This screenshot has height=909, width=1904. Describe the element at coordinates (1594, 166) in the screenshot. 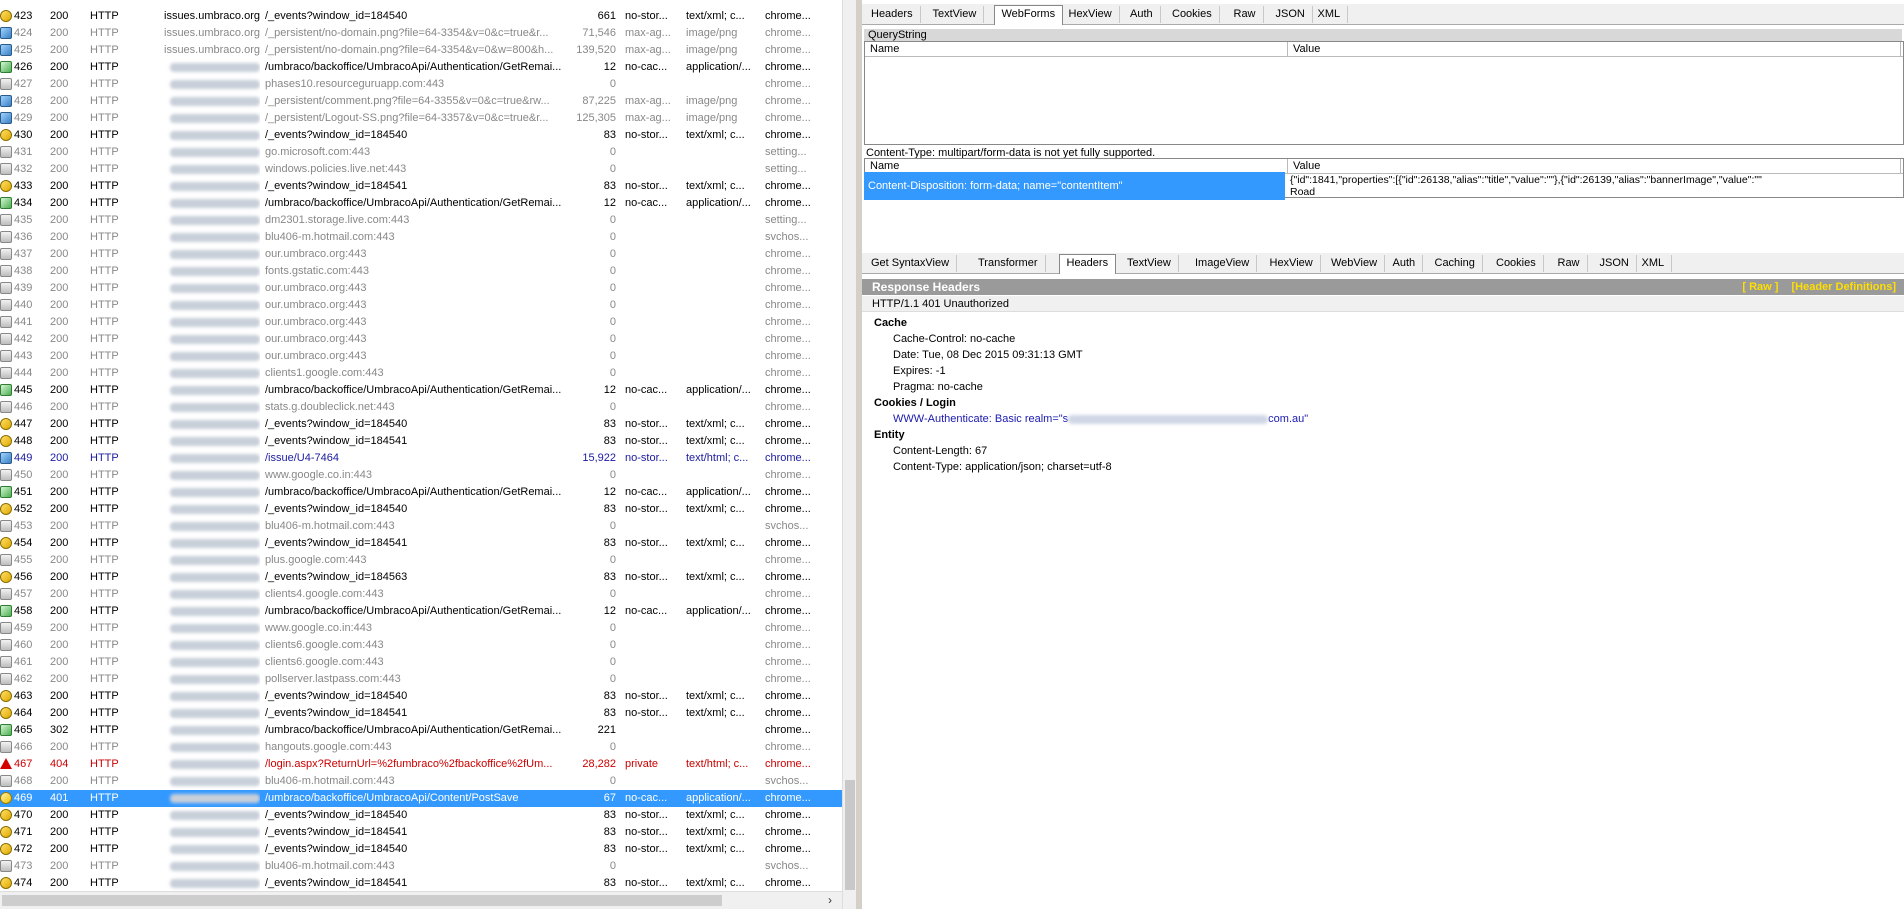

I see `form-col-value: Value` at that location.